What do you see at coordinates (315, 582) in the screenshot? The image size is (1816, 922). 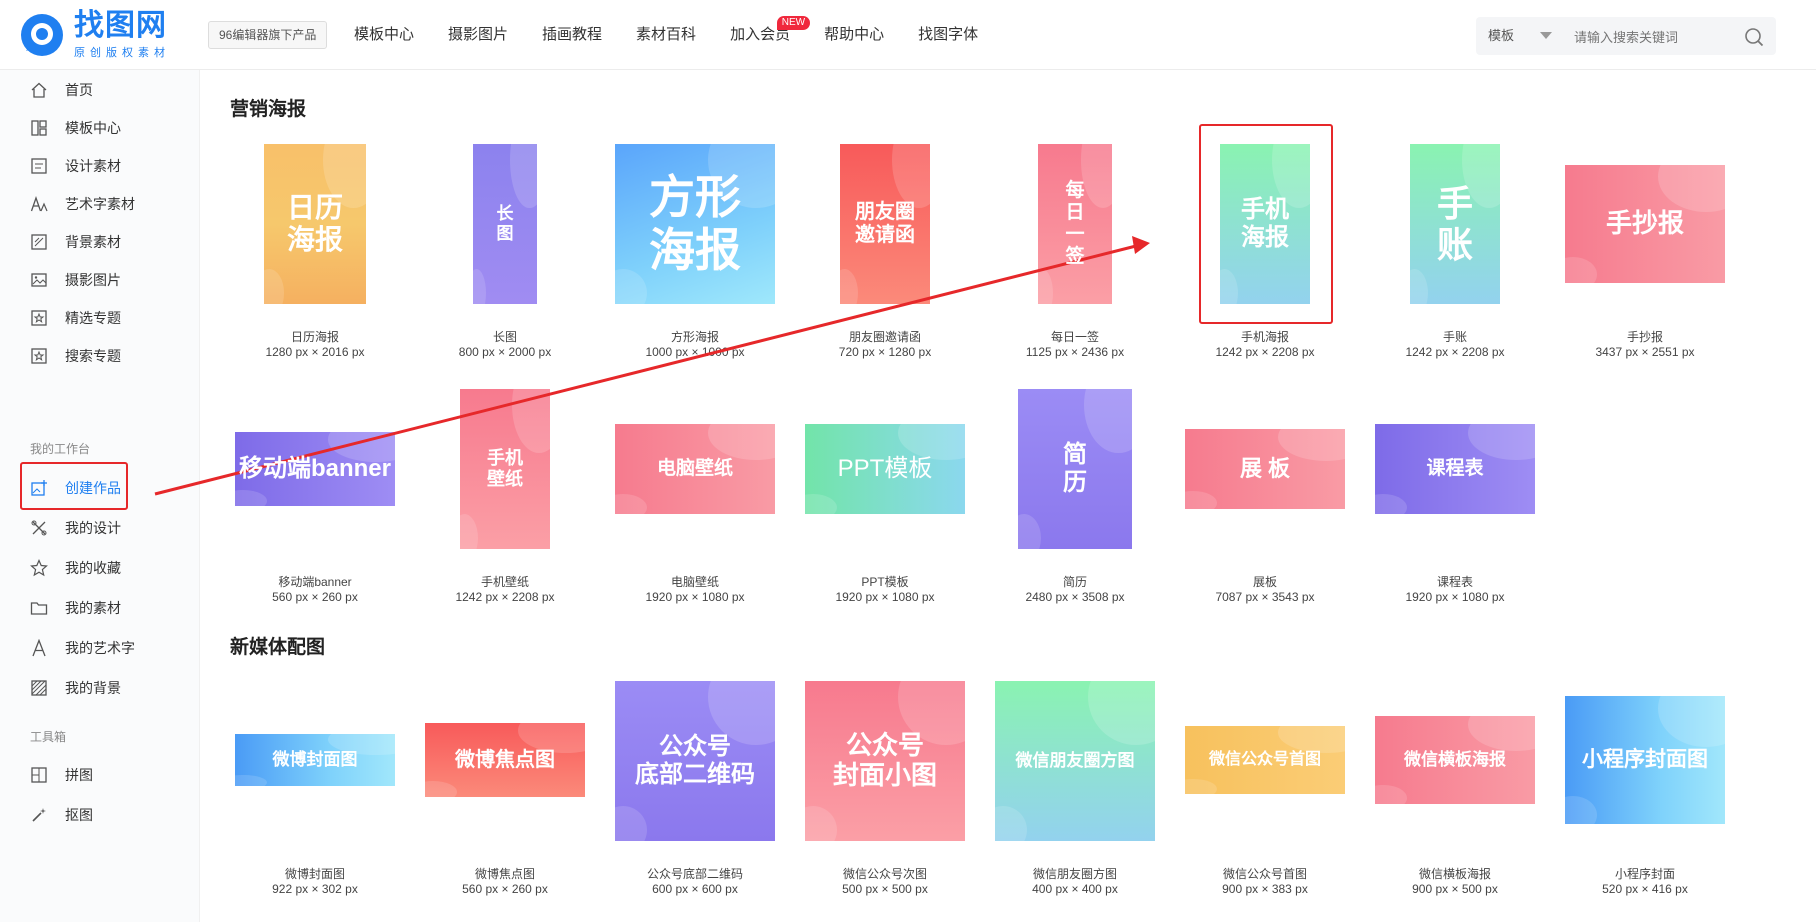 I see `template-name: 移动端banner` at bounding box center [315, 582].